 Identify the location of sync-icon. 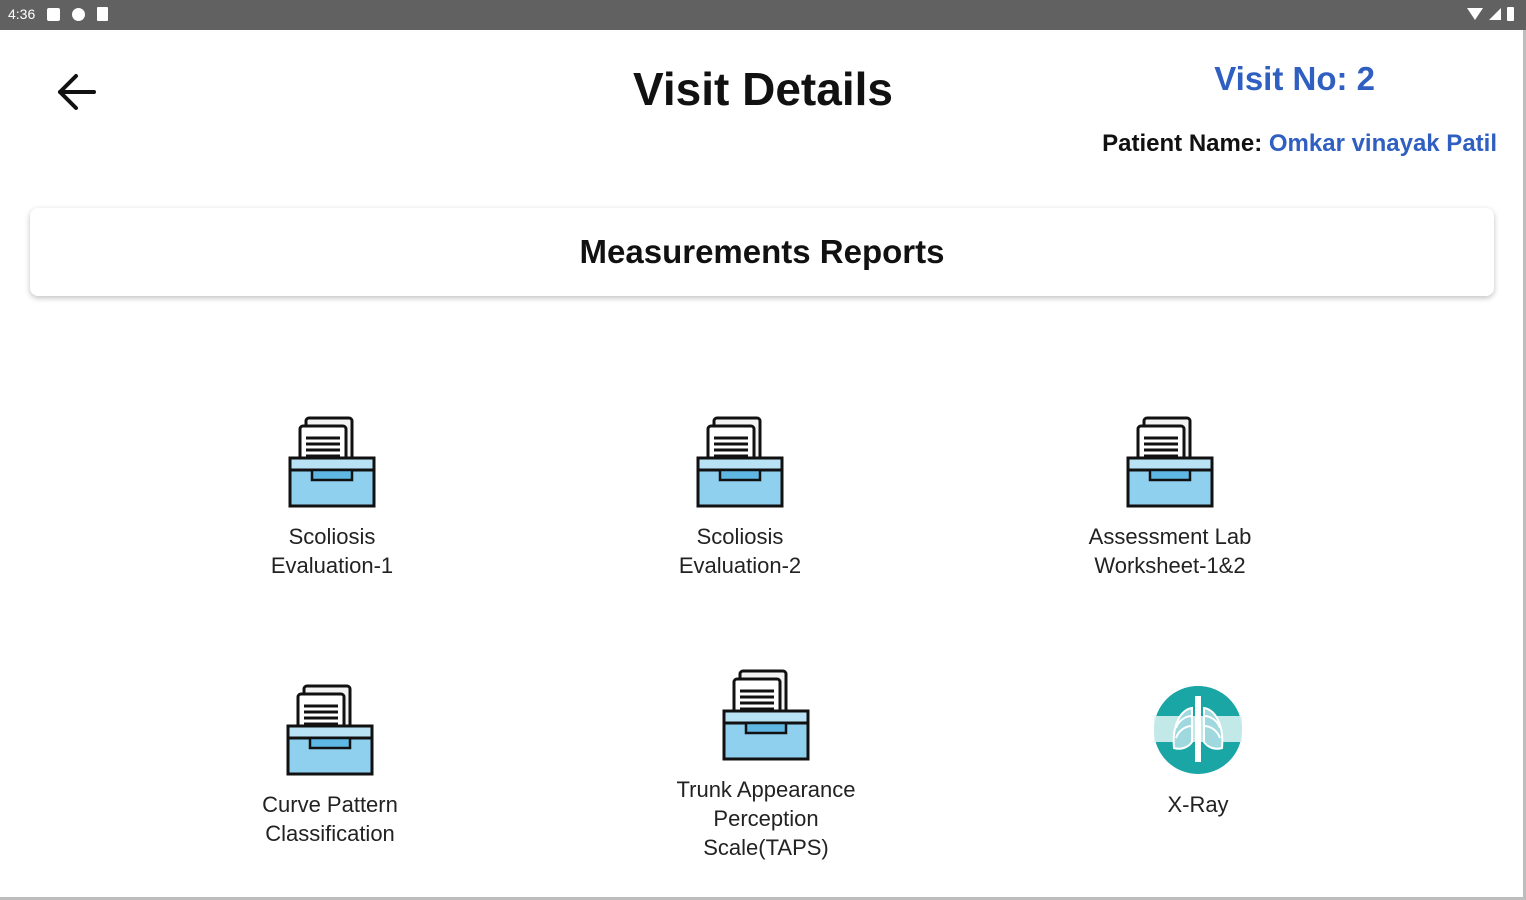
(79, 14).